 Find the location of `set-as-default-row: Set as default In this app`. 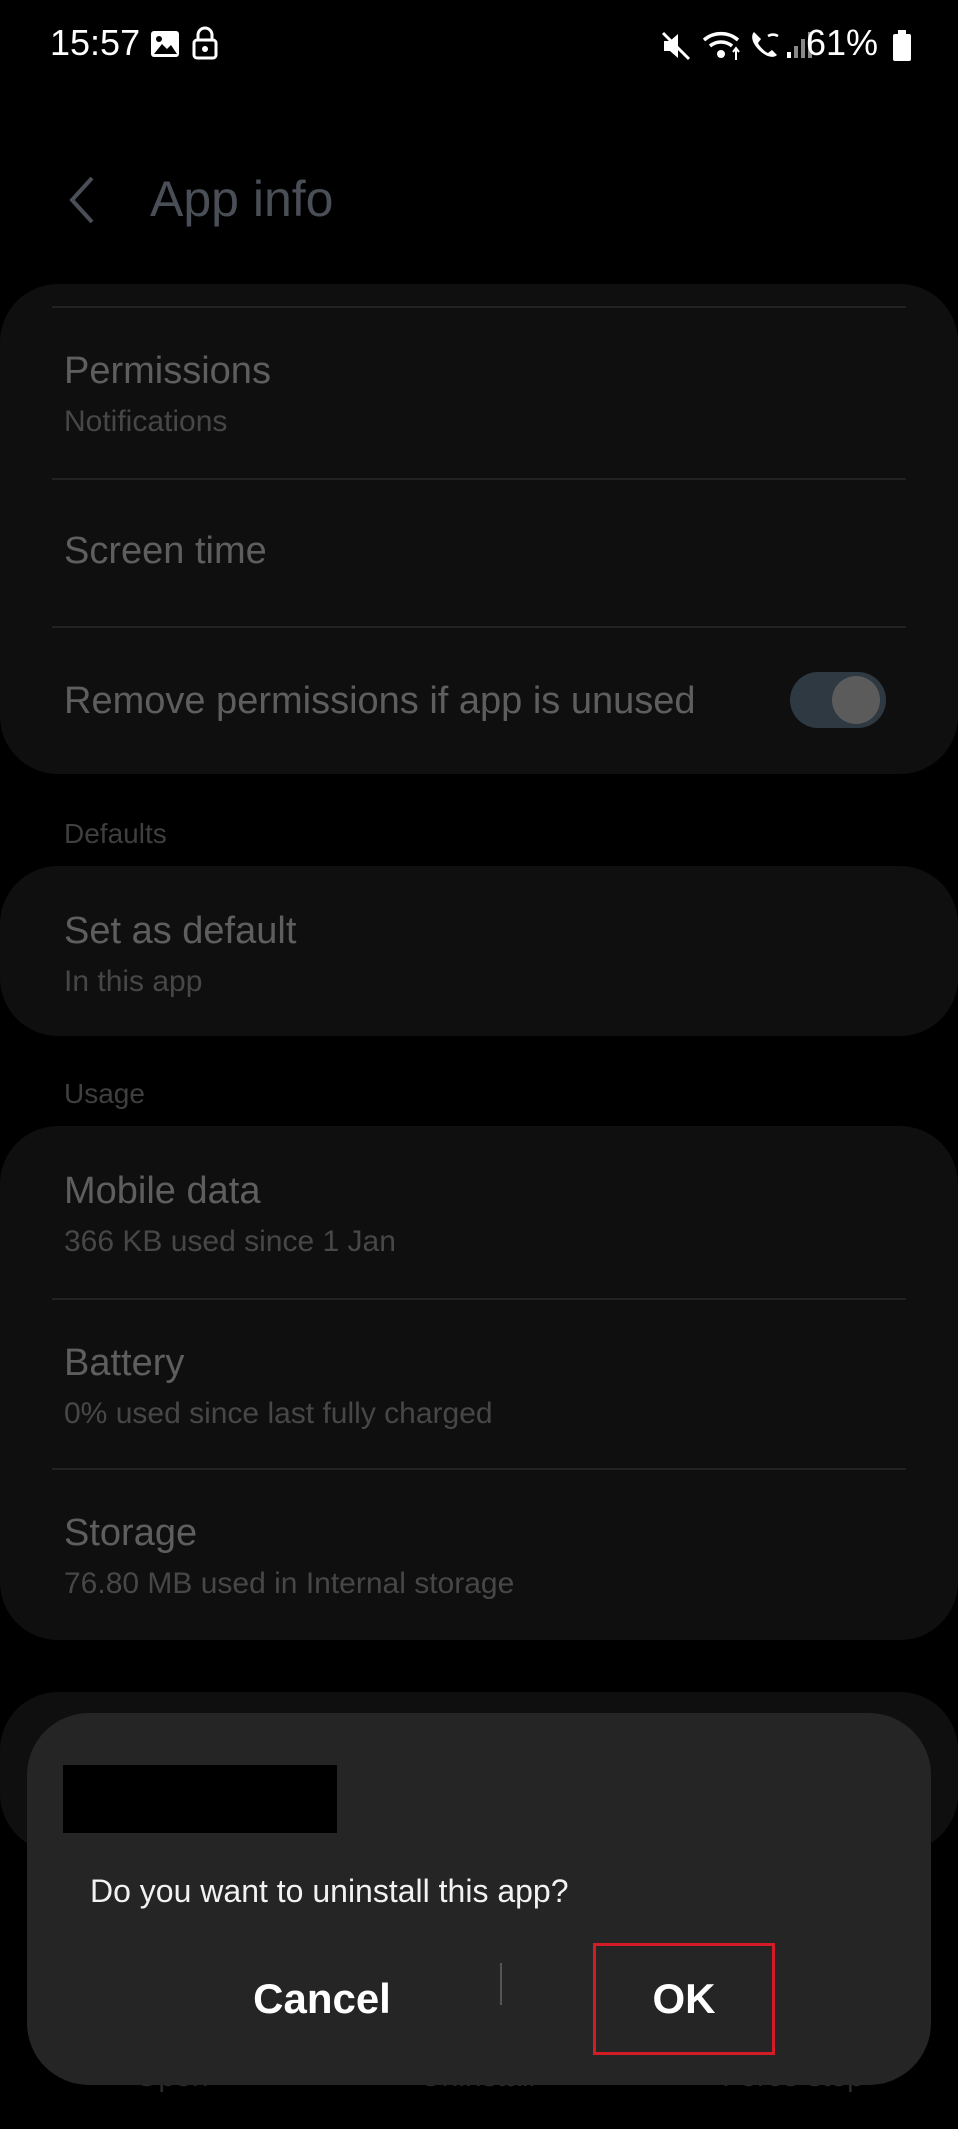

set-as-default-row: Set as default In this app is located at coordinates (481, 954).